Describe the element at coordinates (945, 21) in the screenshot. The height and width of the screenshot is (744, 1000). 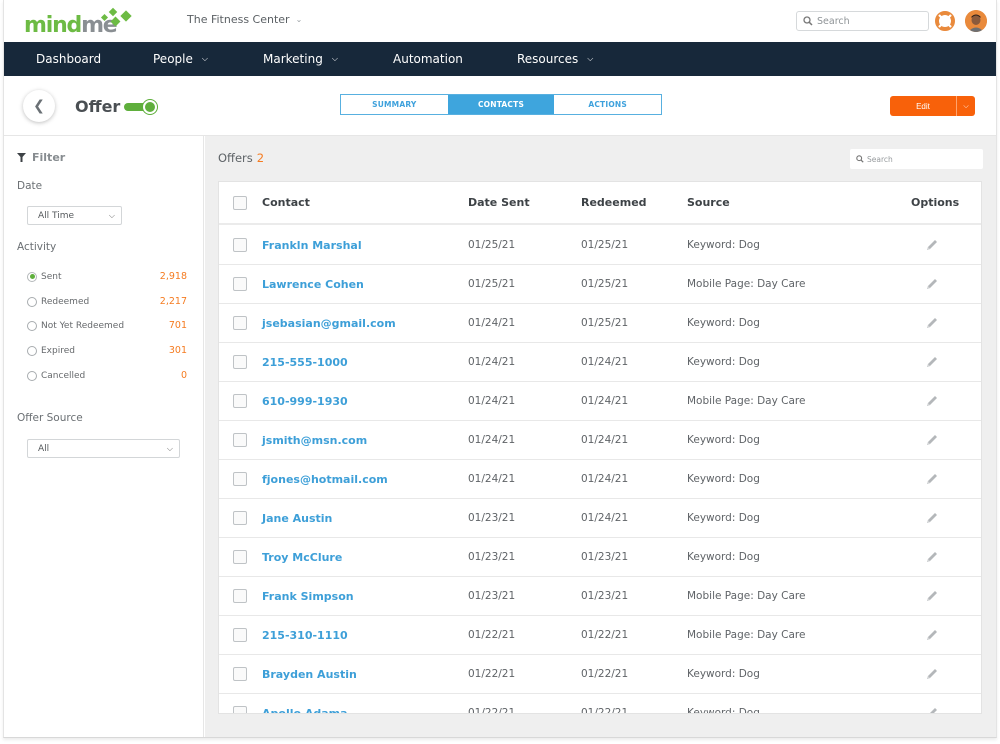
I see `lifebuoy-help-icon` at that location.